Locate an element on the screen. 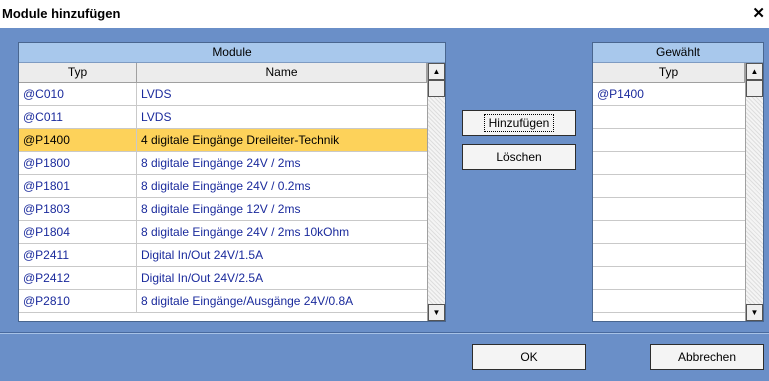  delete-button-label: Löschen is located at coordinates (519, 157).